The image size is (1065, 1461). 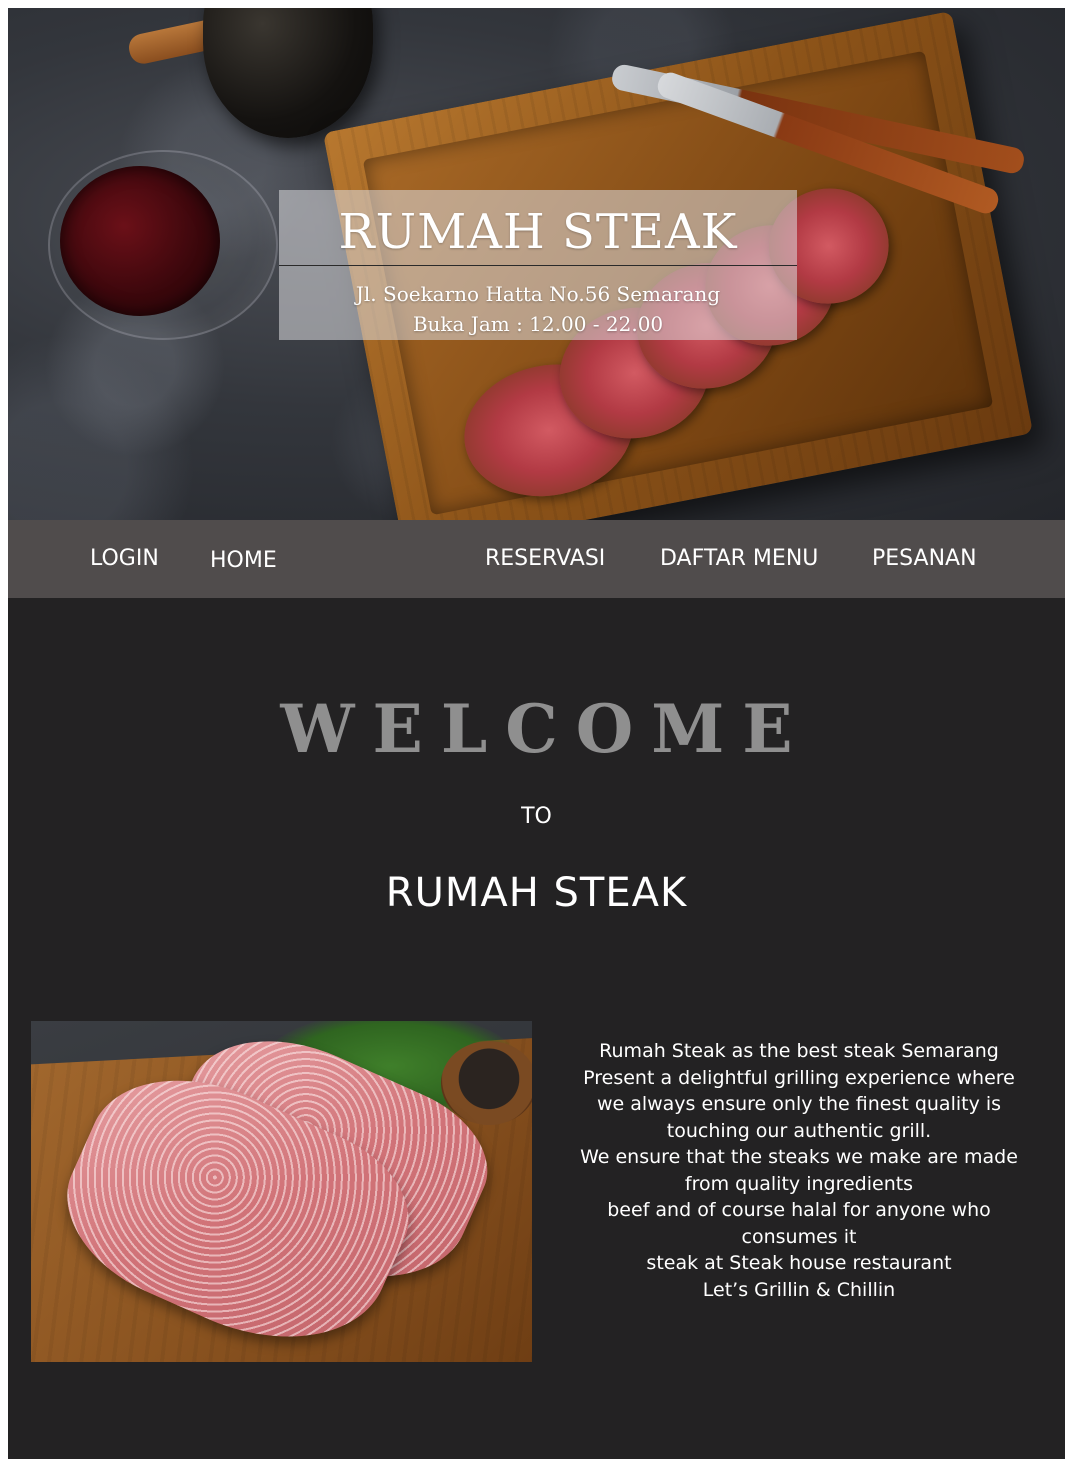 I want to click on description-line: consumes it, so click(x=799, y=1236).